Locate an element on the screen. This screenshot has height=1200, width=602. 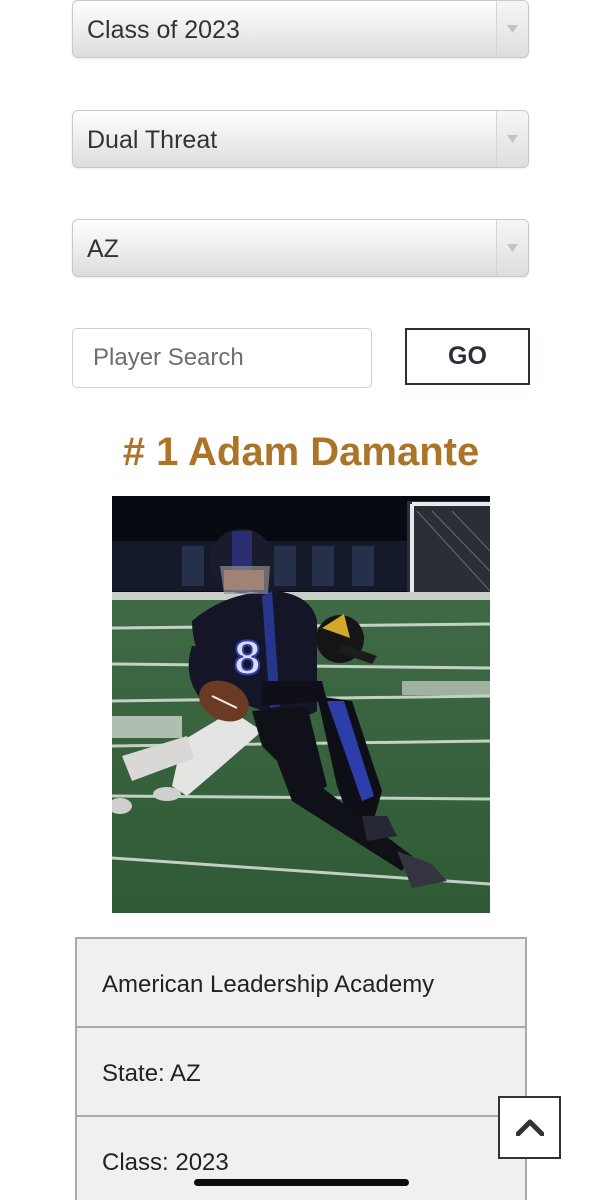
position-select: Dual Threat is located at coordinates (300, 139).